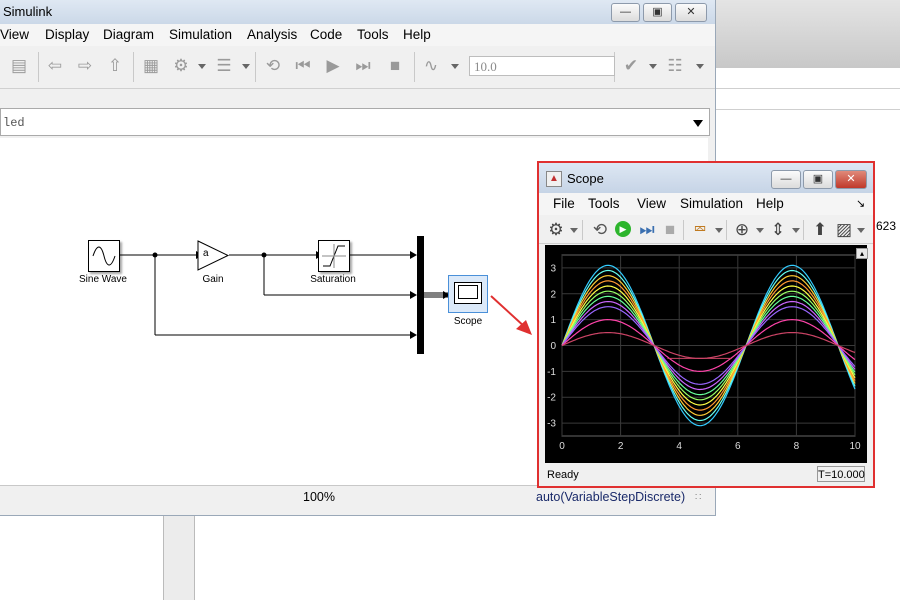  I want to click on y-tick-label: -3, so click(551, 424).